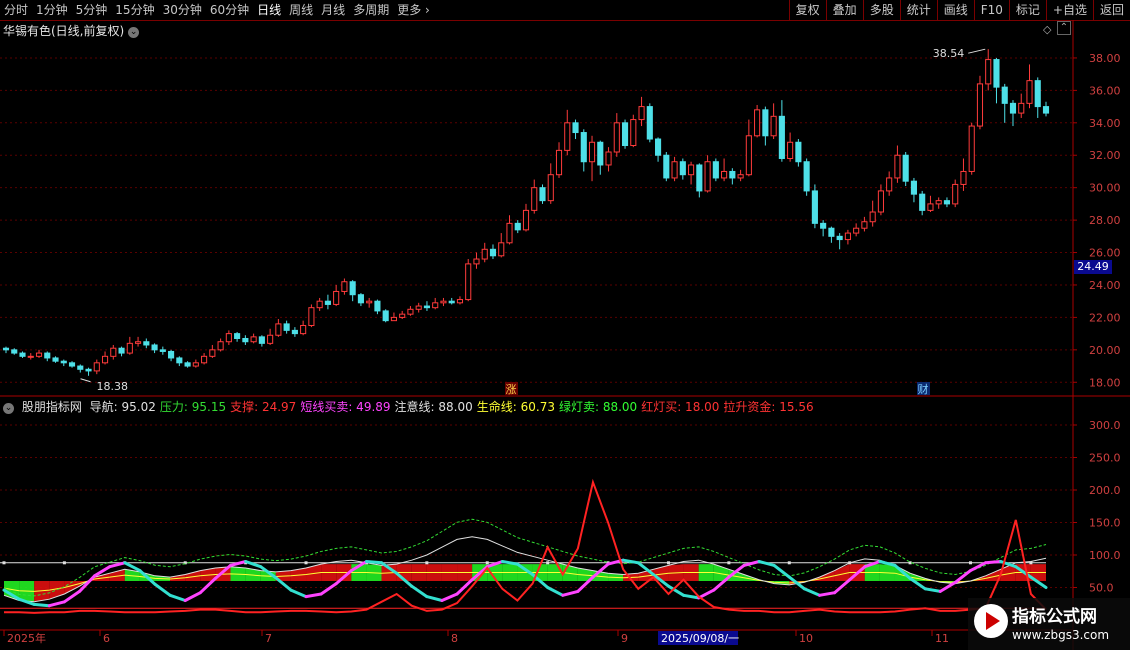 Image resolution: width=1130 pixels, height=650 pixels. Describe the element at coordinates (511, 389) in the screenshot. I see `zhang-marker-label: 涨` at that location.